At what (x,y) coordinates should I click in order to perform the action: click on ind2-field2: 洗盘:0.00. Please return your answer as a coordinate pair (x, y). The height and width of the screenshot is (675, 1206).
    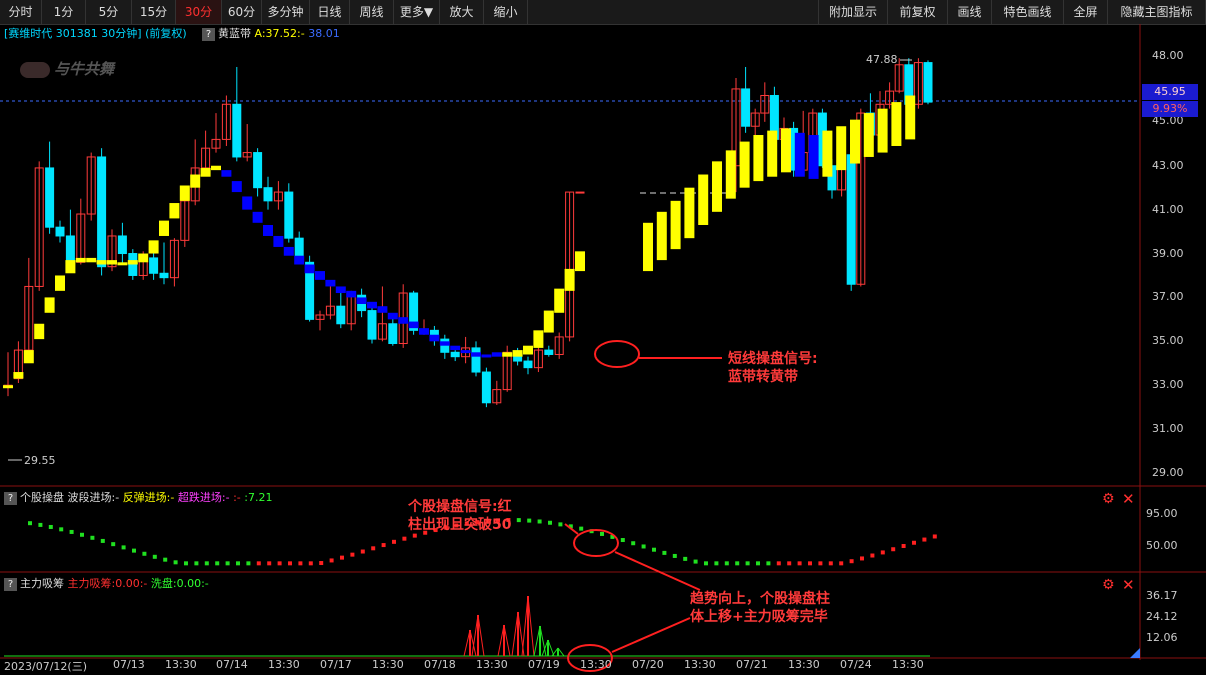
    Looking at the image, I should click on (176, 583).